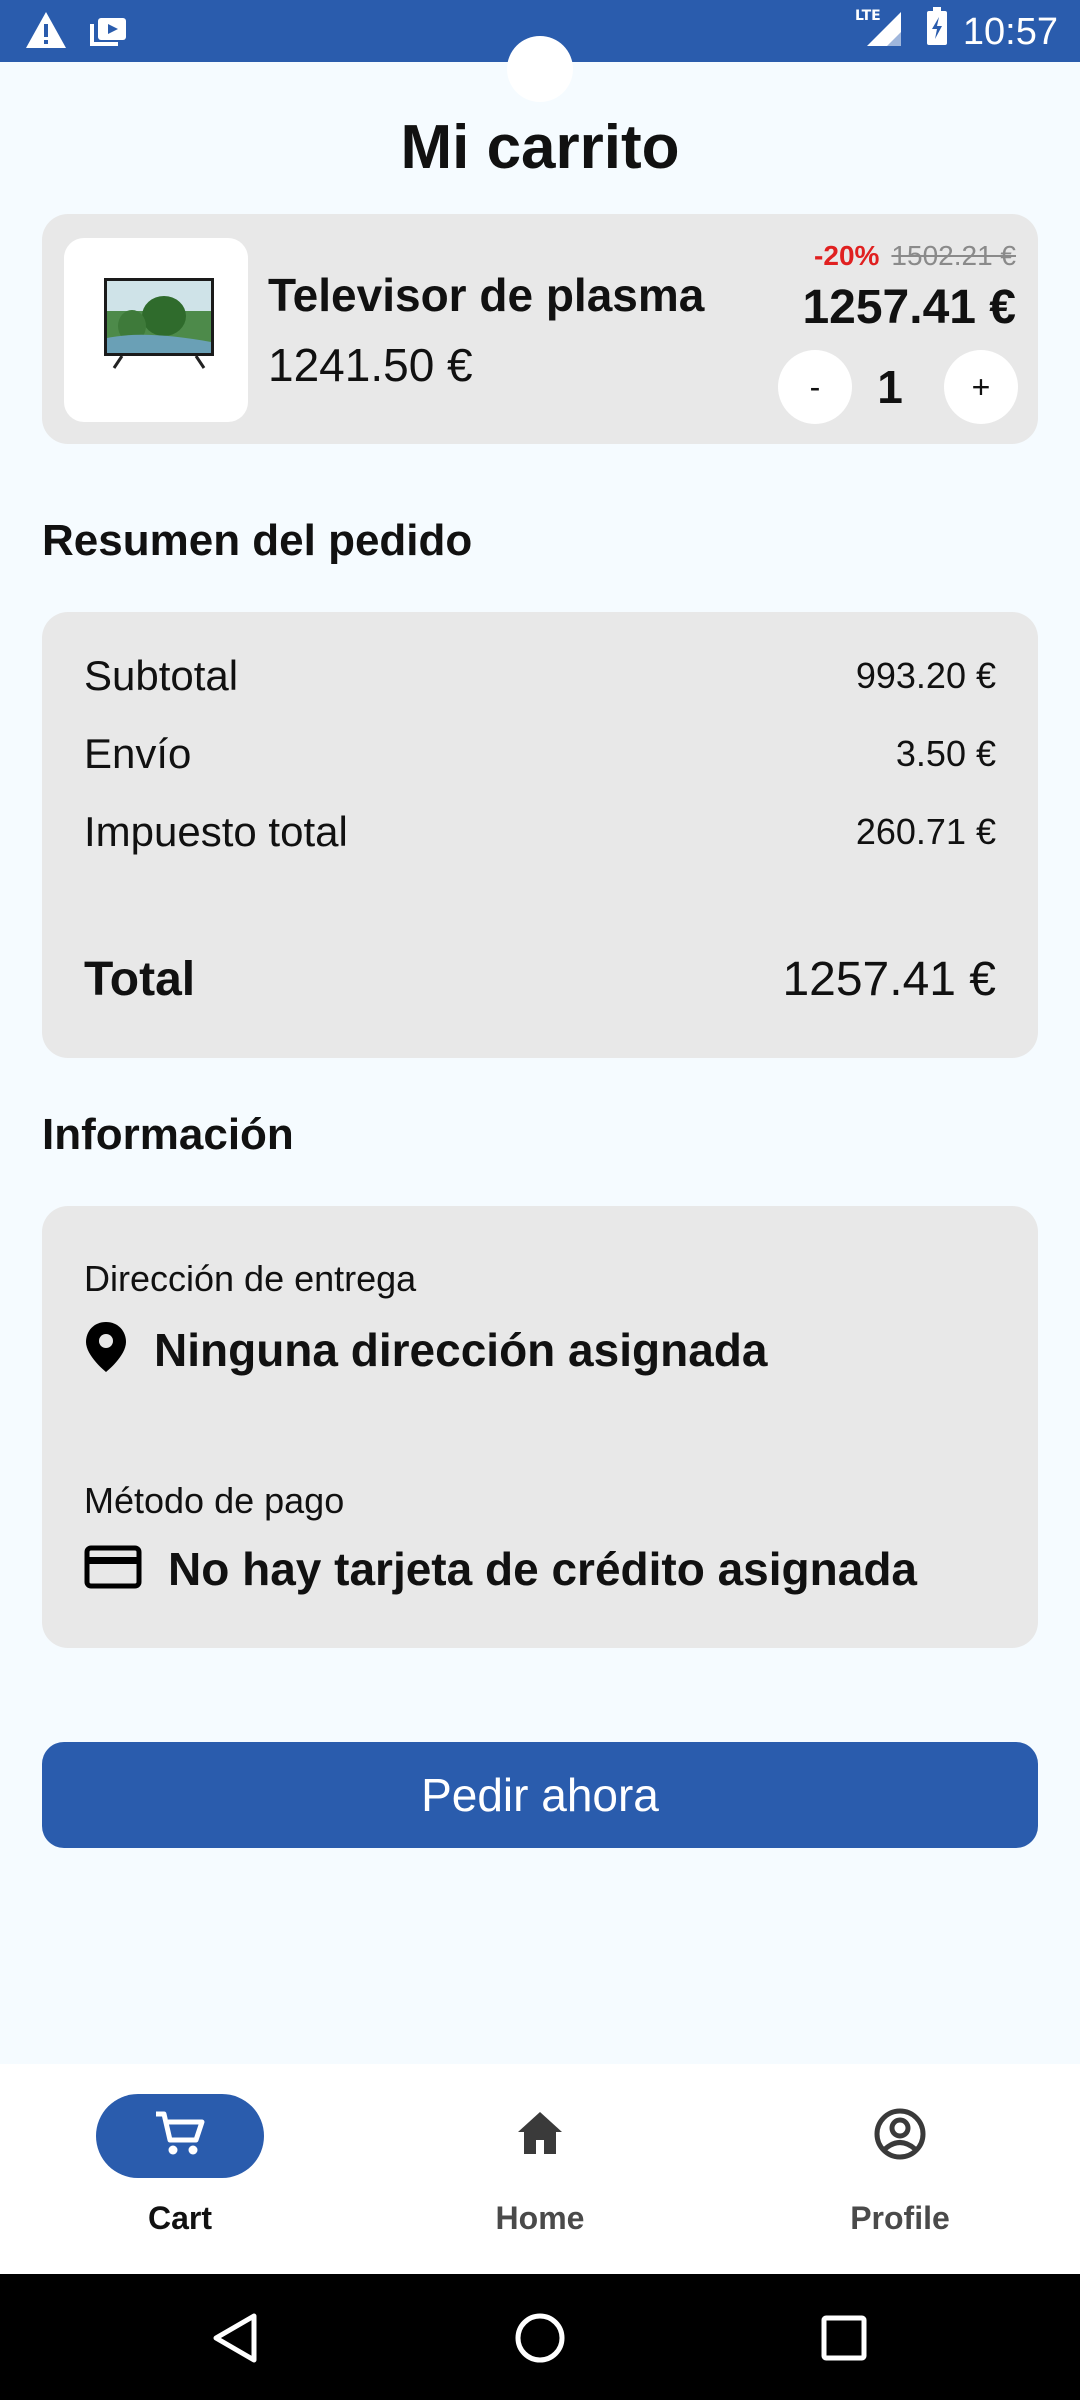  I want to click on summary-heading: Resumen del pedido, so click(257, 540).